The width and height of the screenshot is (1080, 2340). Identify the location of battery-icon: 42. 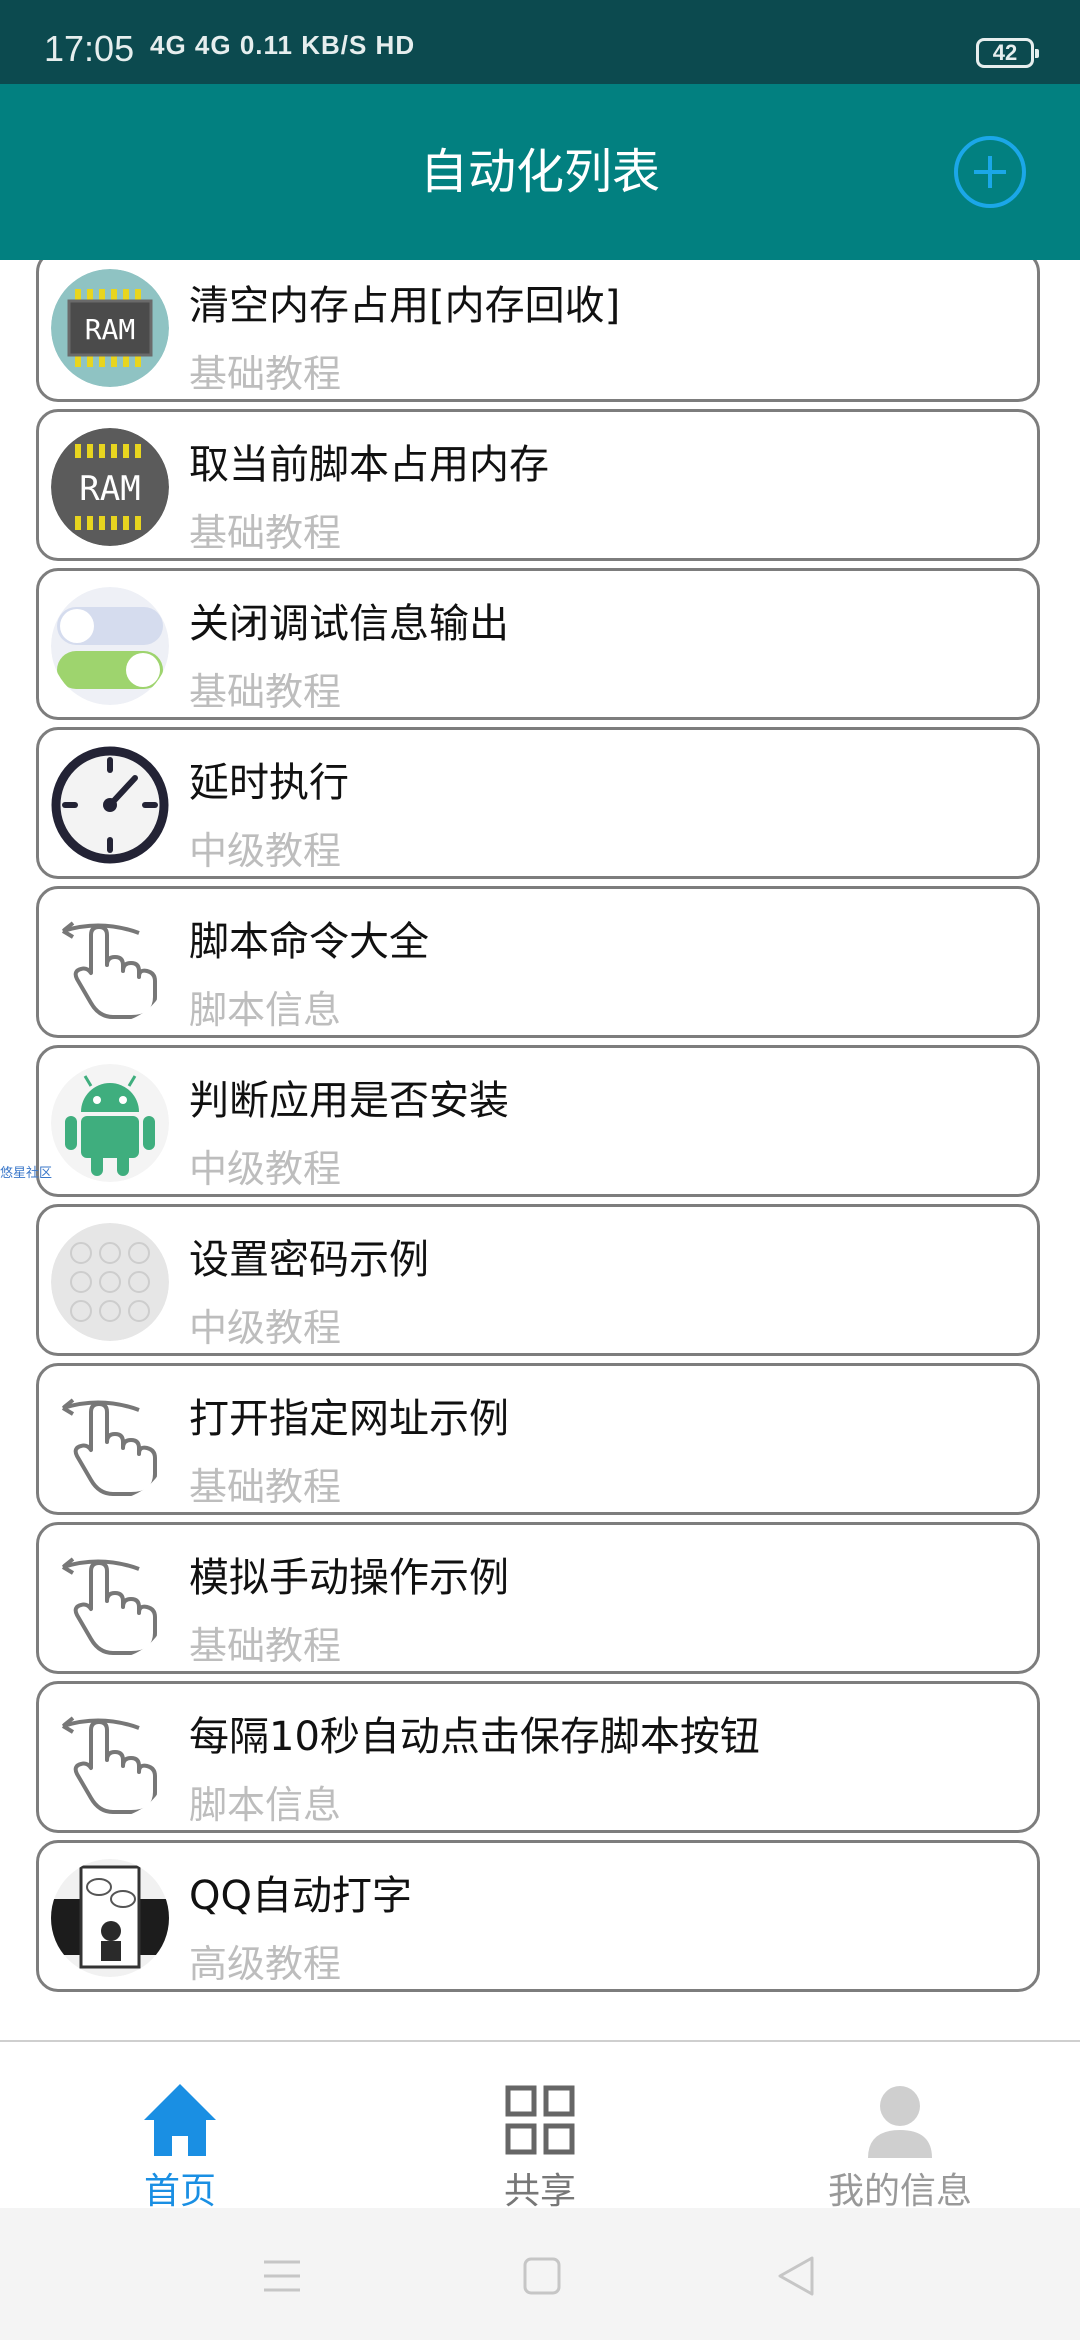
(1007, 53).